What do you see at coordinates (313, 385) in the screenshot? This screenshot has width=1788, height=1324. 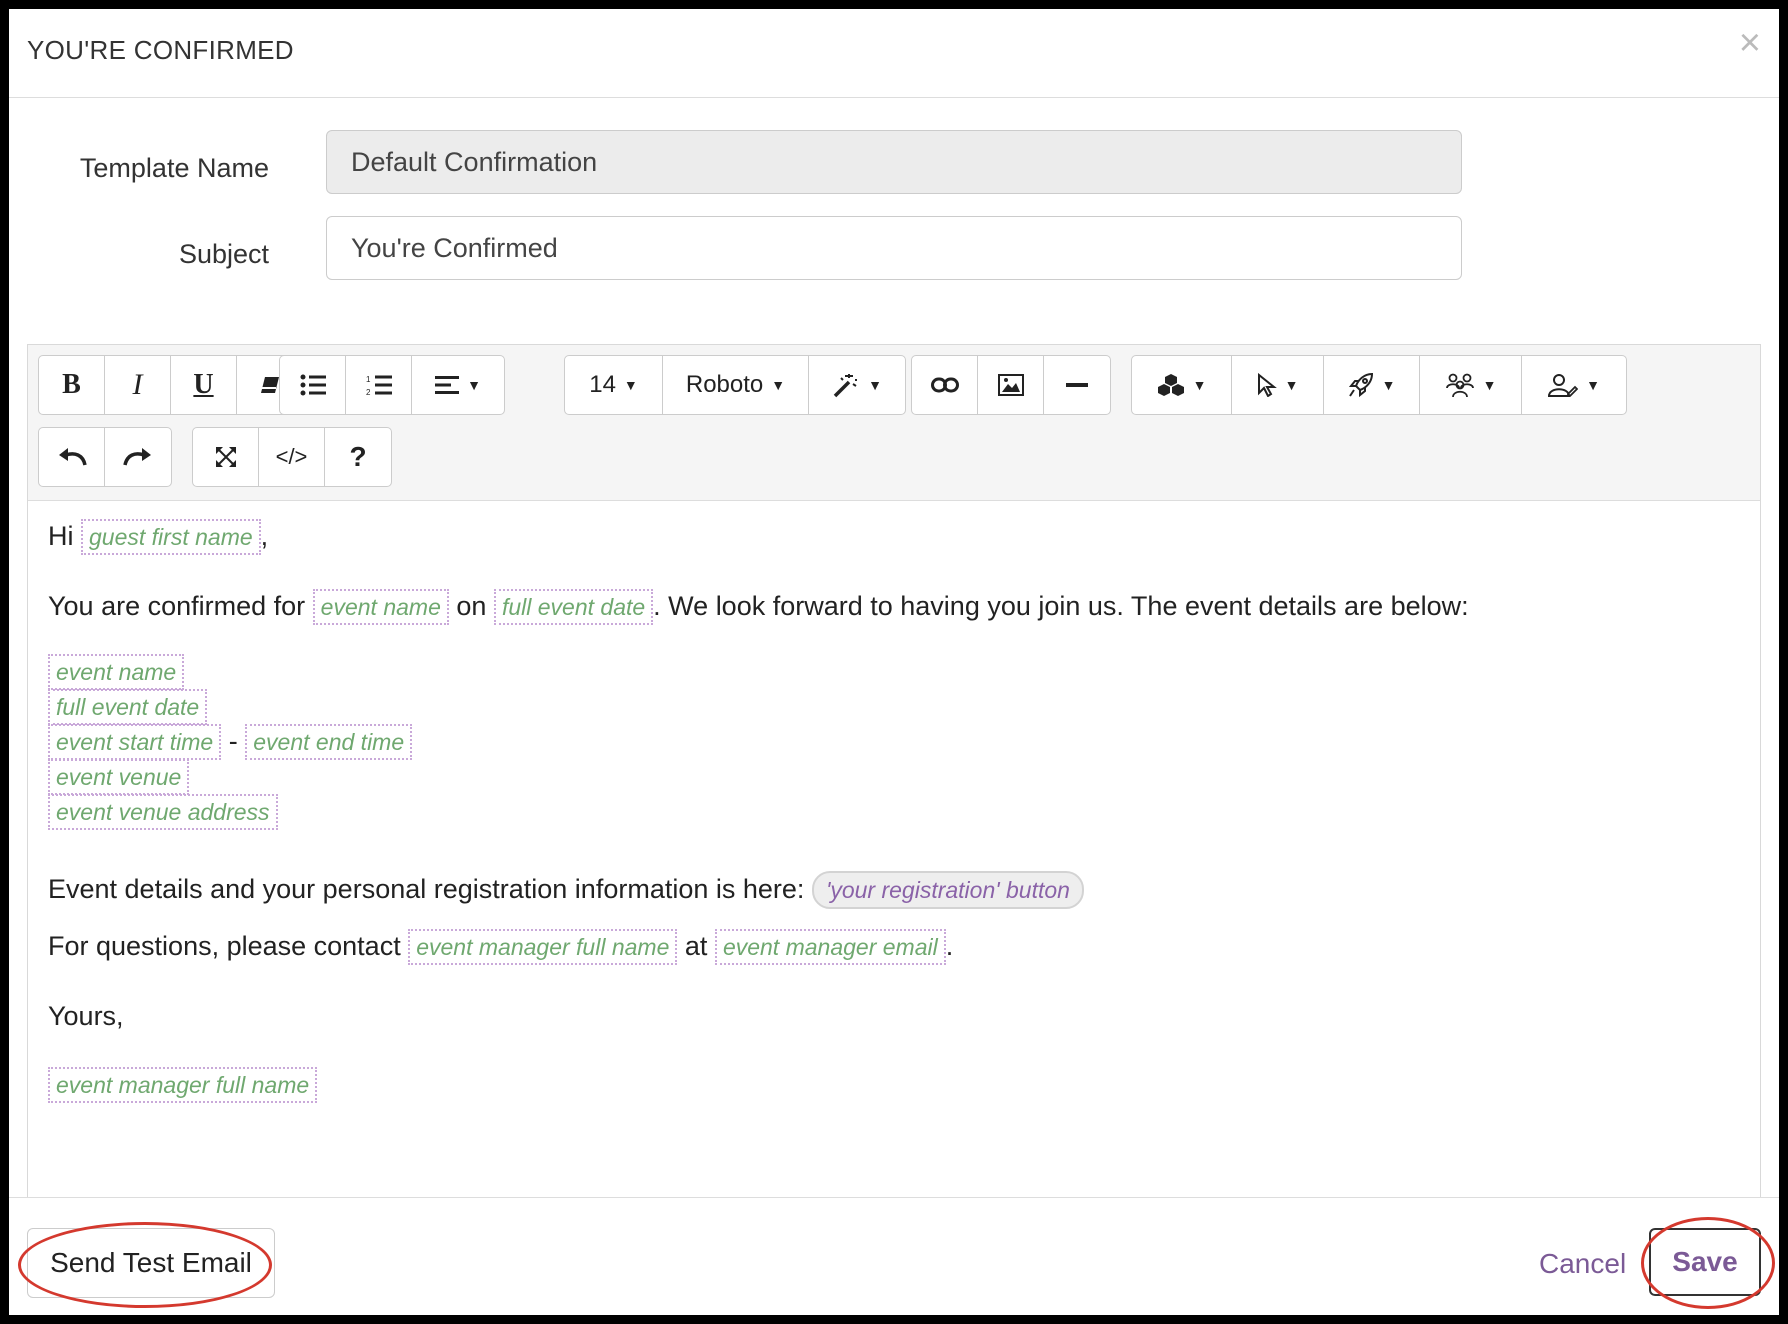 I see `bullet-list-button` at bounding box center [313, 385].